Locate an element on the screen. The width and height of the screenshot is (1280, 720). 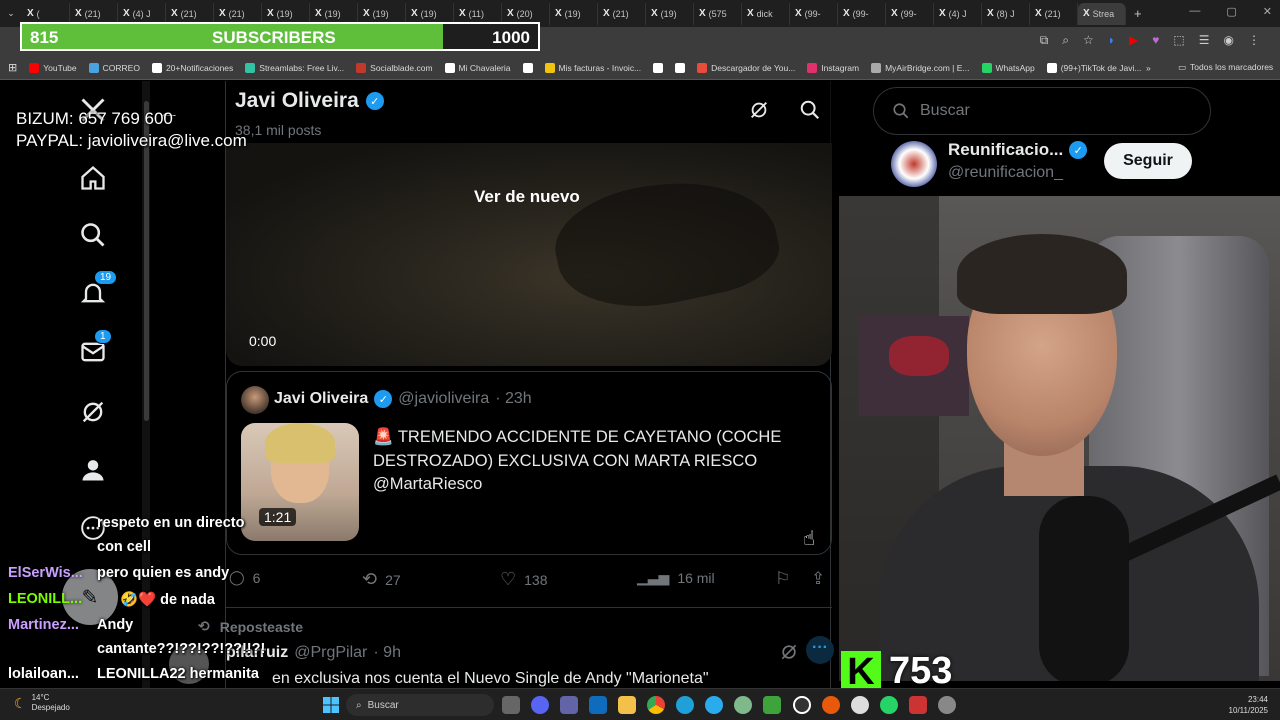
follow-button: Seguir is located at coordinates (1148, 161).